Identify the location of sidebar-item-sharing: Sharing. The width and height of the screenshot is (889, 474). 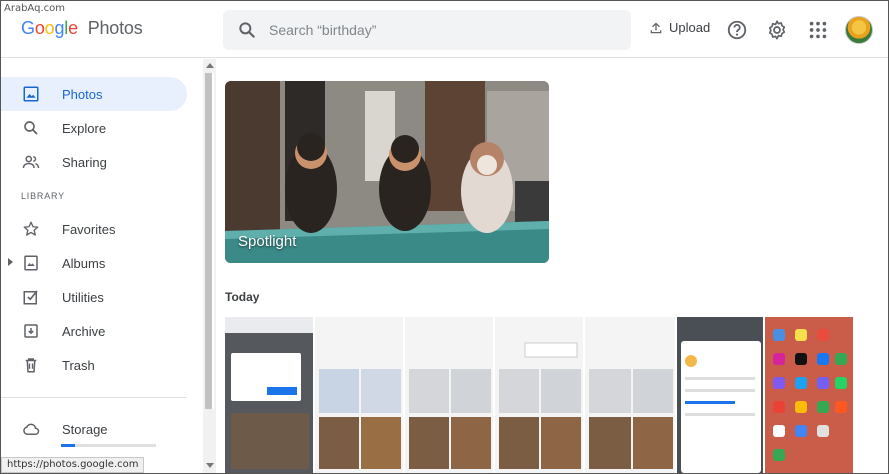
(94, 162).